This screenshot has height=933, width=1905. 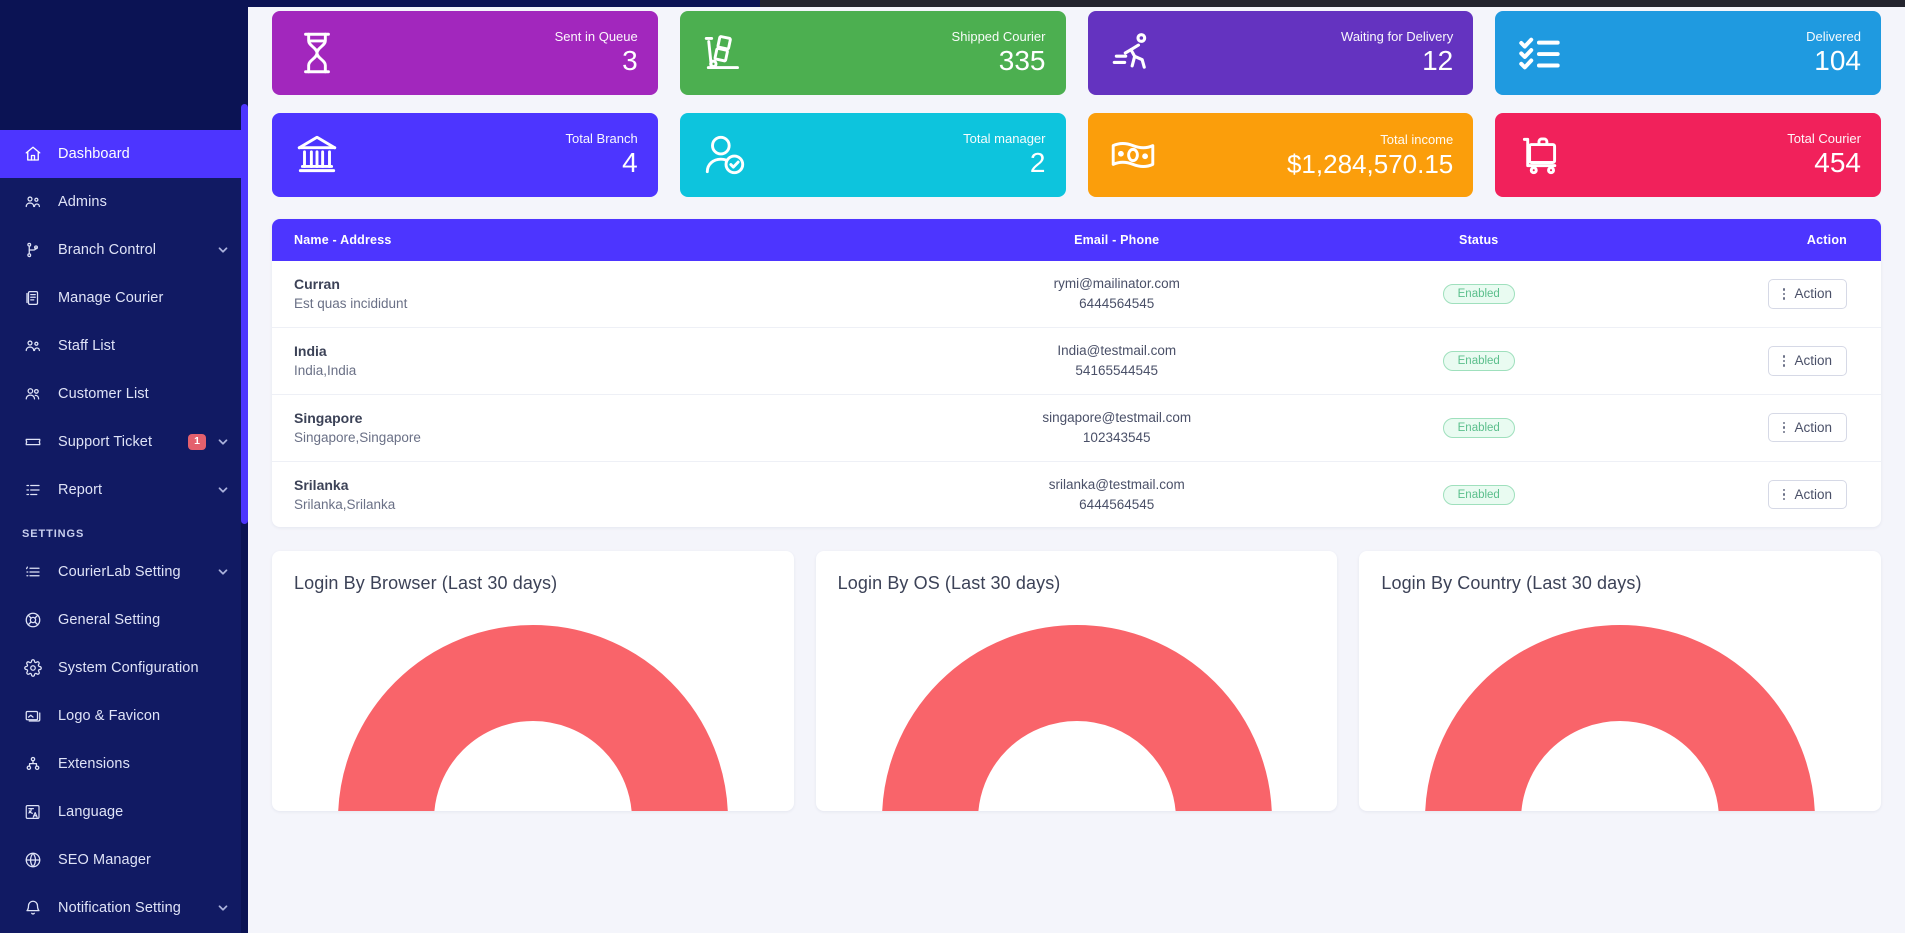 What do you see at coordinates (1370, 163) in the screenshot?
I see `stat-value: $1,284,570.15` at bounding box center [1370, 163].